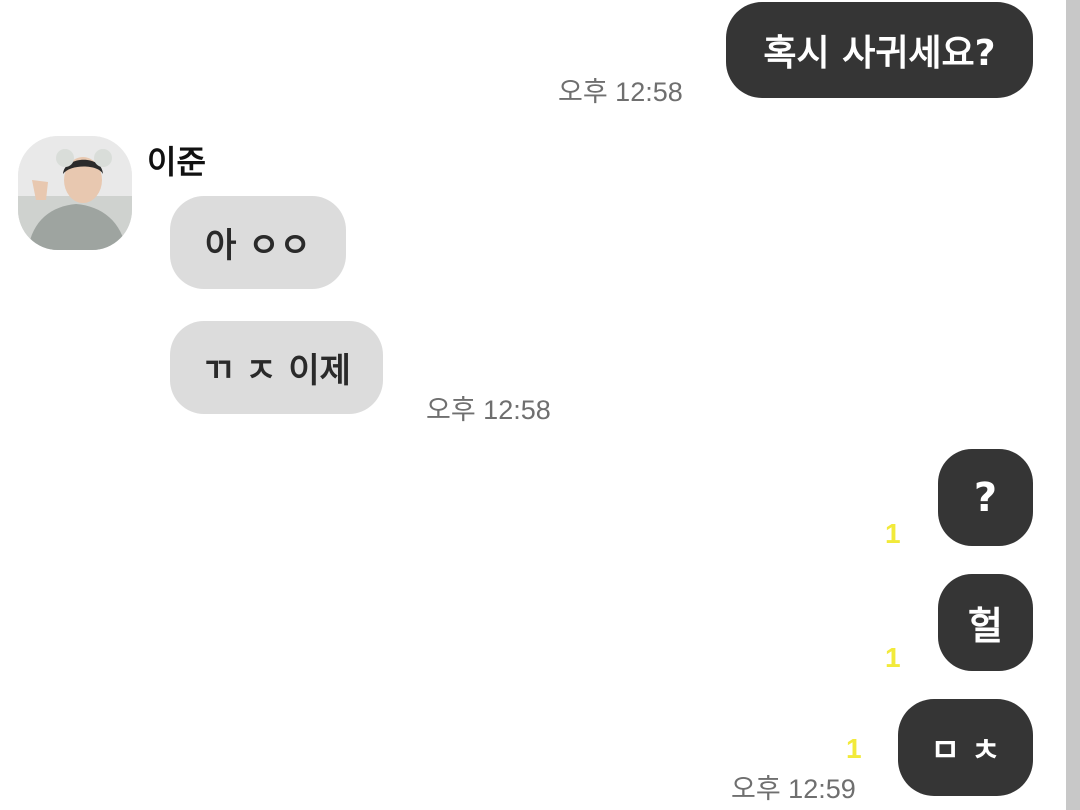  I want to click on my-message-bubble: ?, so click(985, 497).